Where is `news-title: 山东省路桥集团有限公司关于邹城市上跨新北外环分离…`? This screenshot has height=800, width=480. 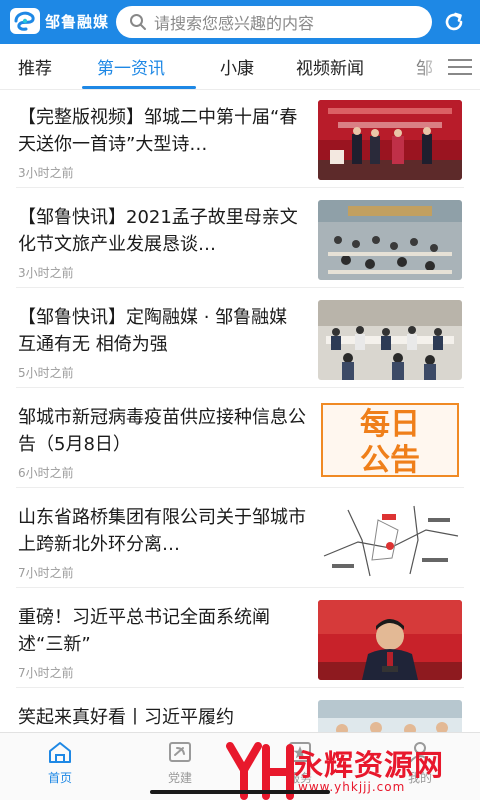
news-title: 山东省路桥集团有限公司关于邹城市上跨新北外环分离… is located at coordinates (162, 531).